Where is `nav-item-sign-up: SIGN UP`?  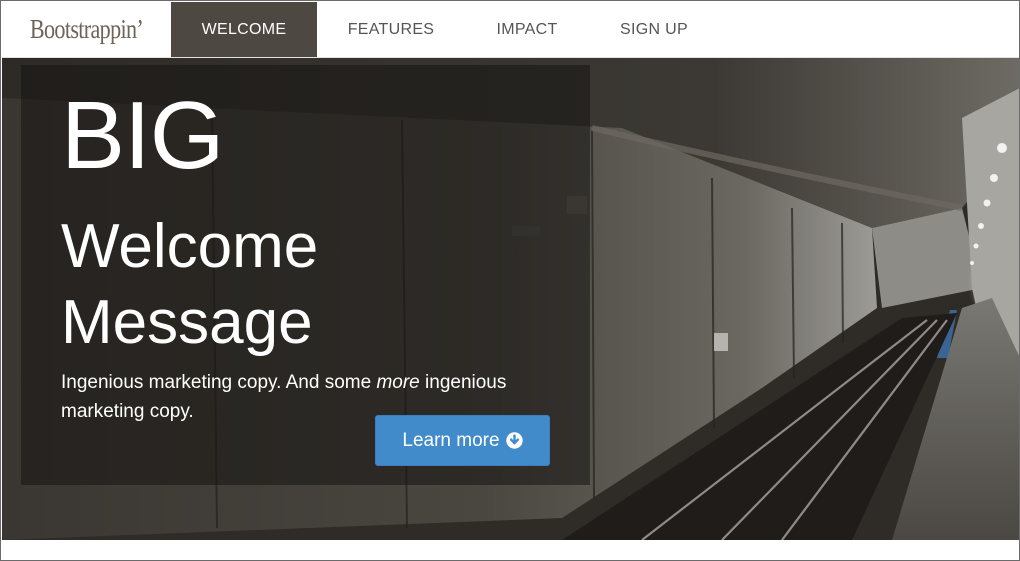 nav-item-sign-up: SIGN UP is located at coordinates (654, 29).